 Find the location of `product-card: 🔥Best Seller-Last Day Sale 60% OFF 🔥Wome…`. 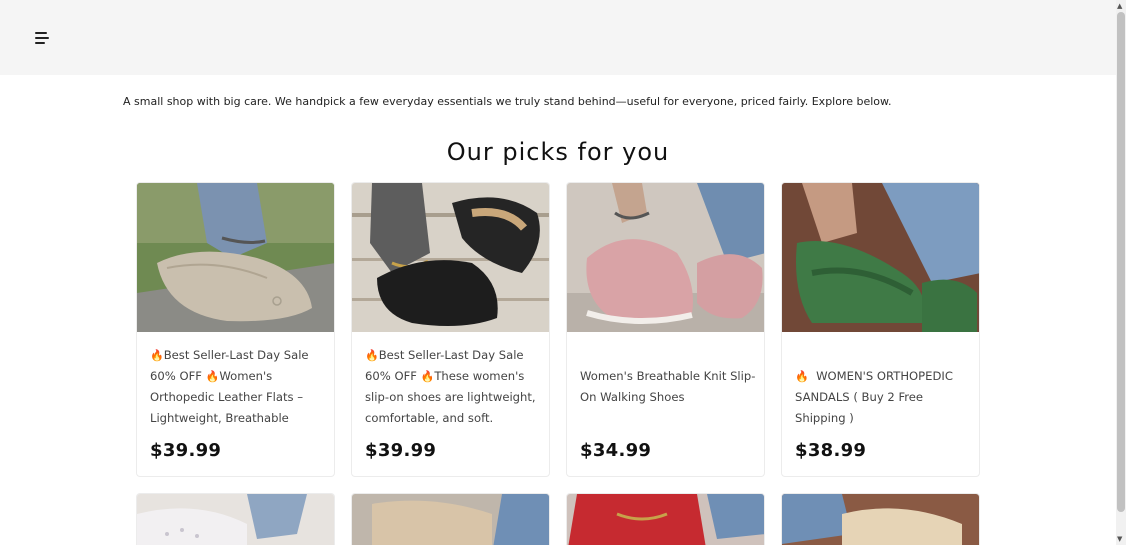

product-card: 🔥Best Seller-Last Day Sale 60% OFF 🔥Wome… is located at coordinates (235, 329).